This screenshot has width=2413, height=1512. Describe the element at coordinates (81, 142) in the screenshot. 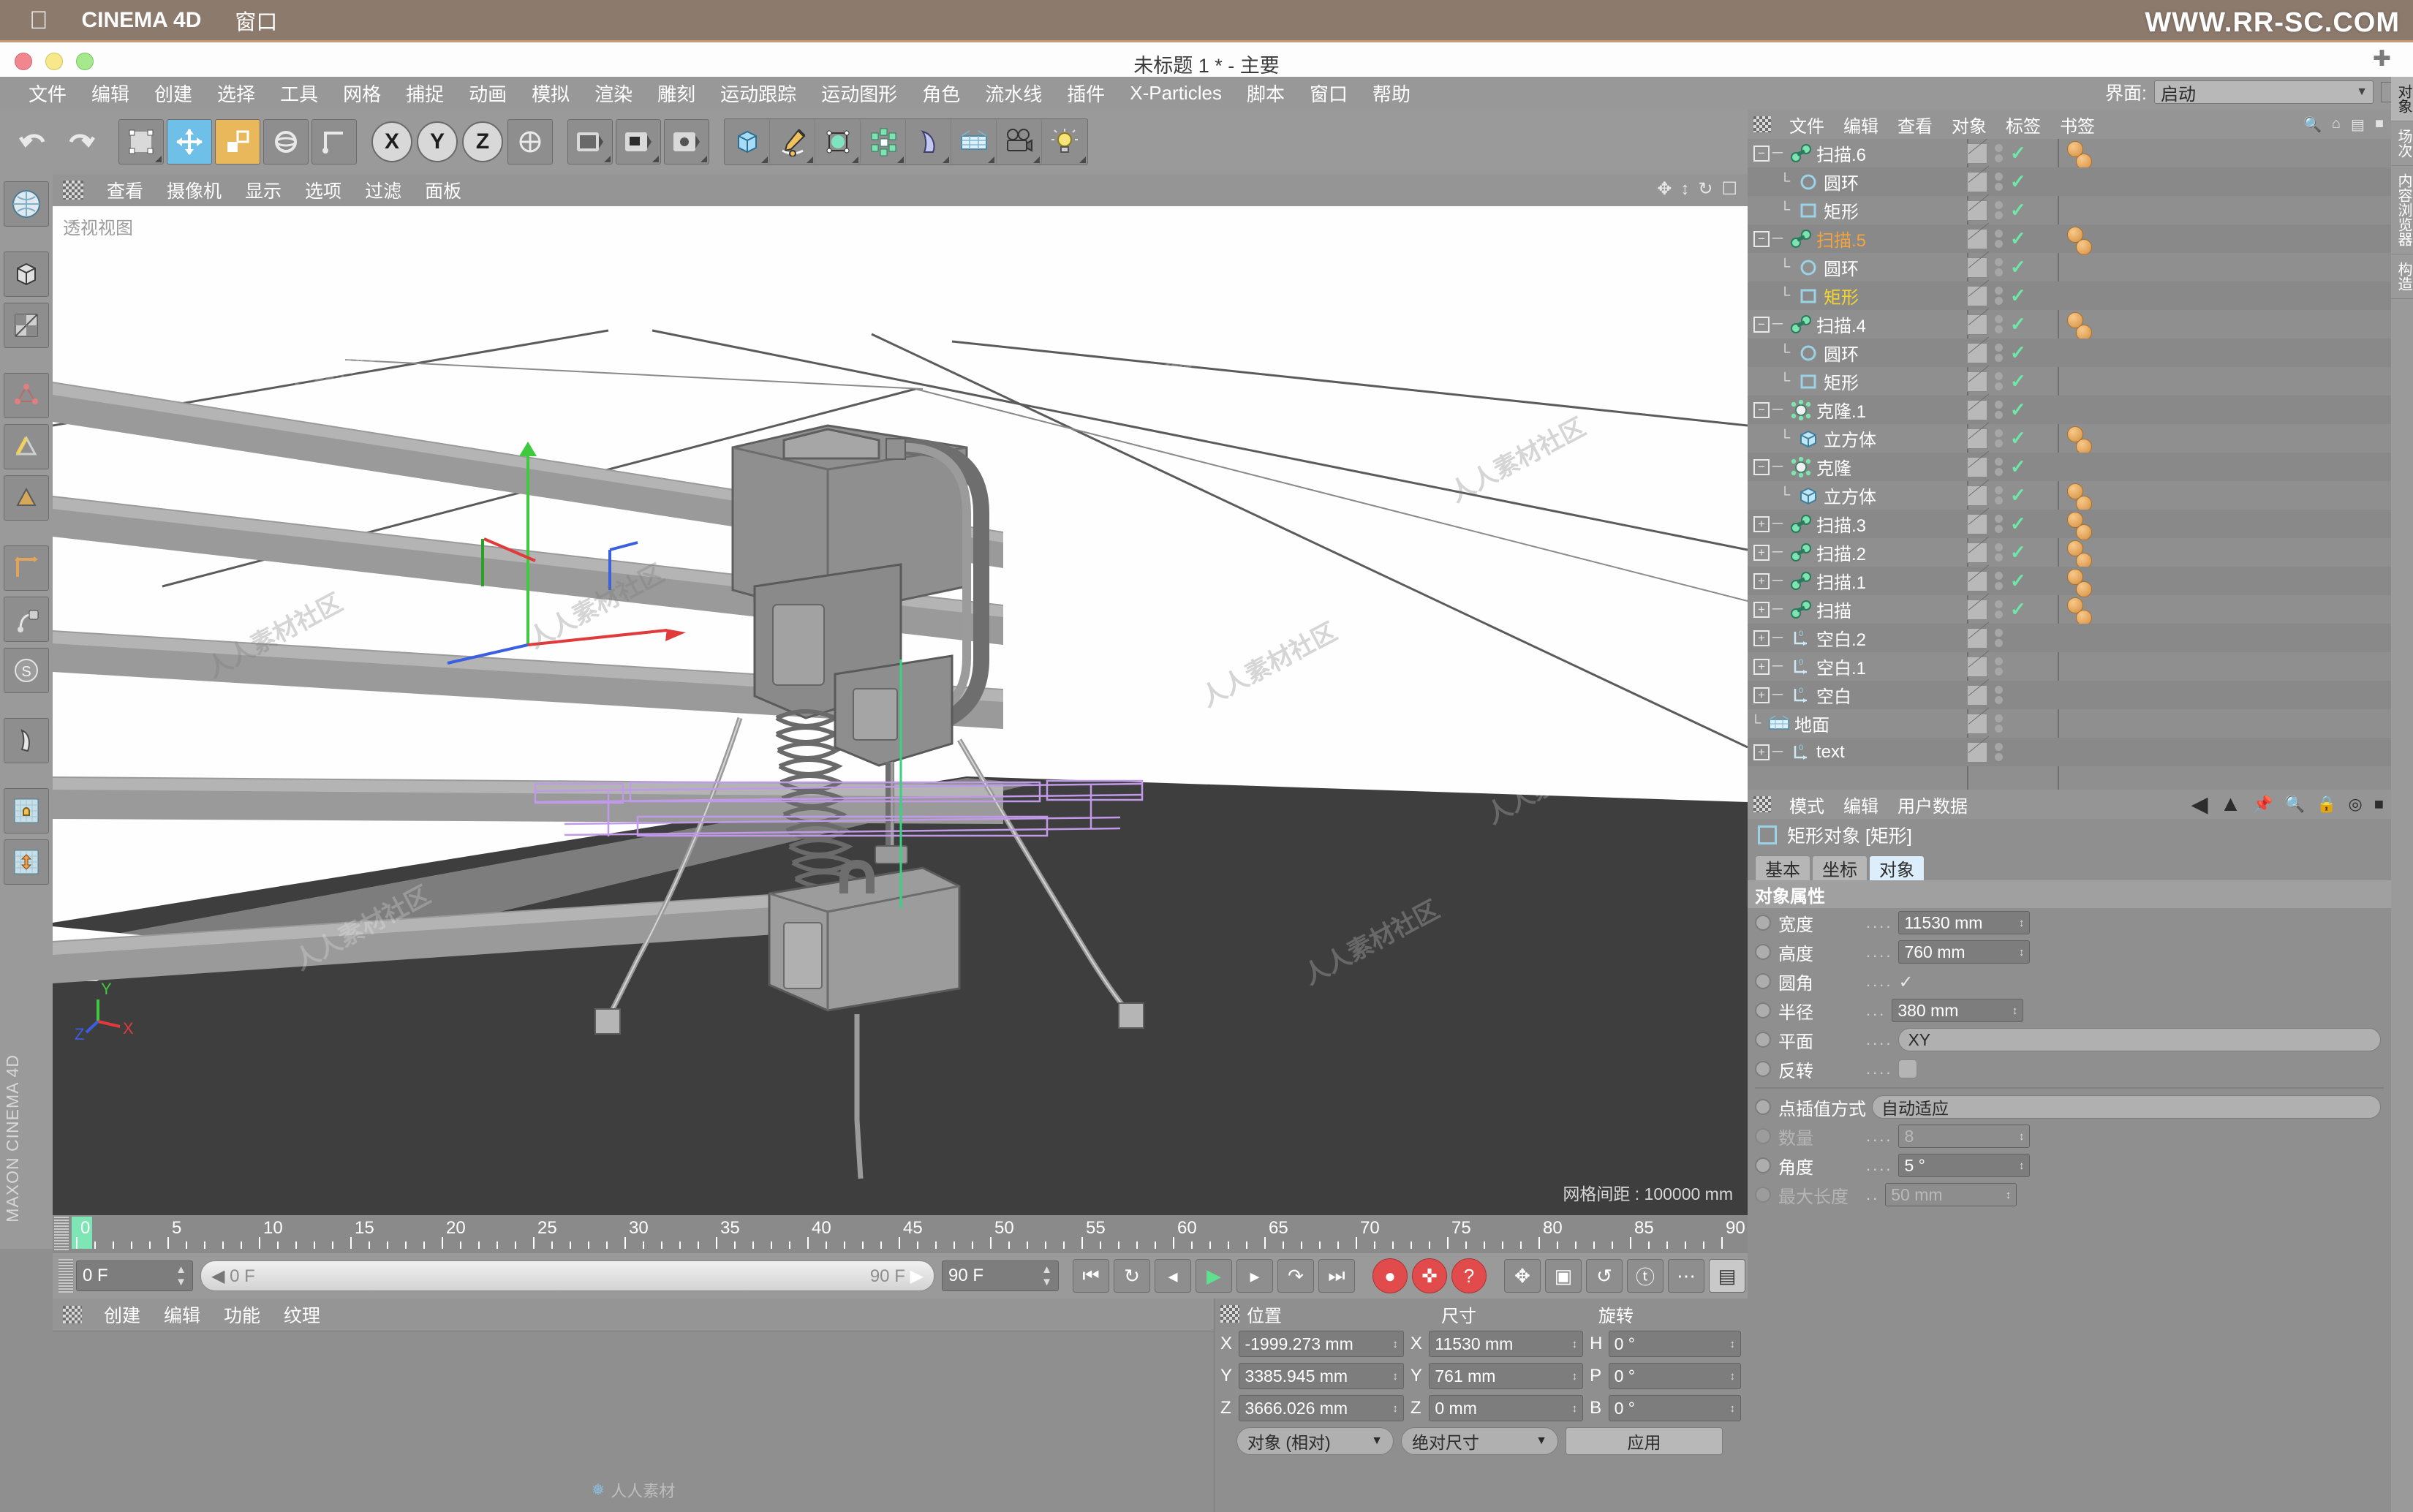

I see `redo-icon` at that location.